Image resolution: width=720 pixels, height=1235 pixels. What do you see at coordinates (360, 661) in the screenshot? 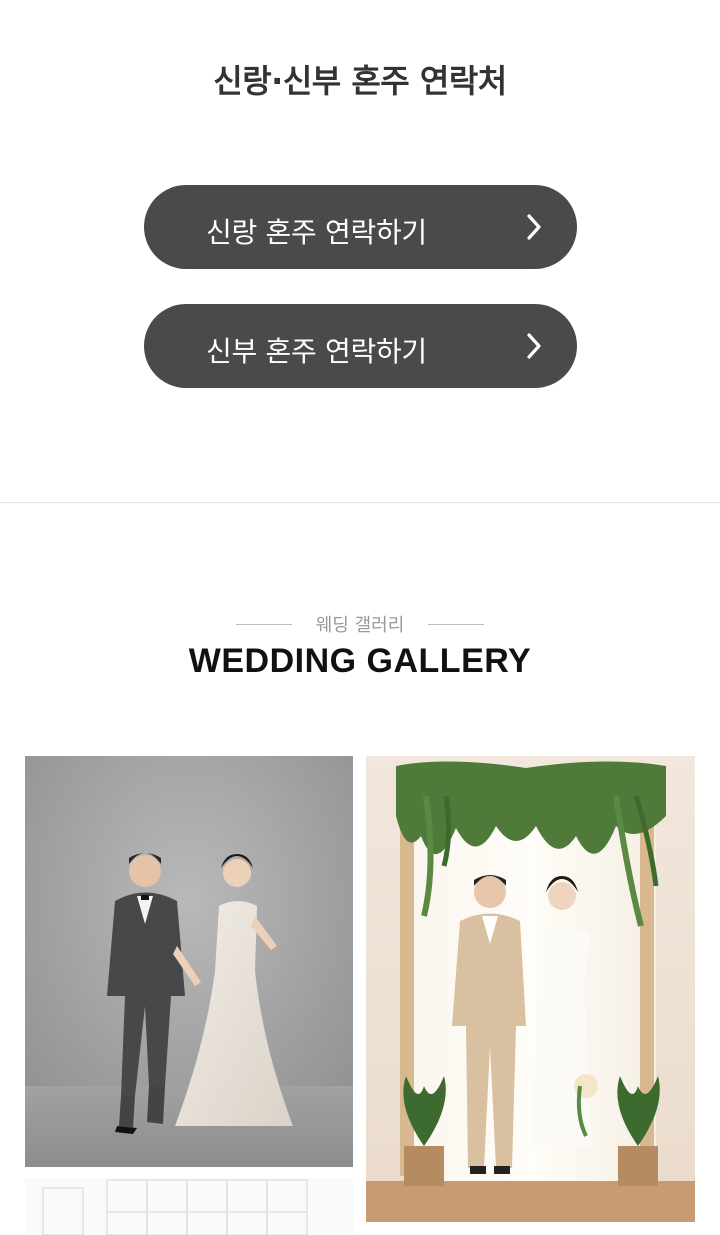
I see `gallery-title: WEDDING GALLERY` at bounding box center [360, 661].